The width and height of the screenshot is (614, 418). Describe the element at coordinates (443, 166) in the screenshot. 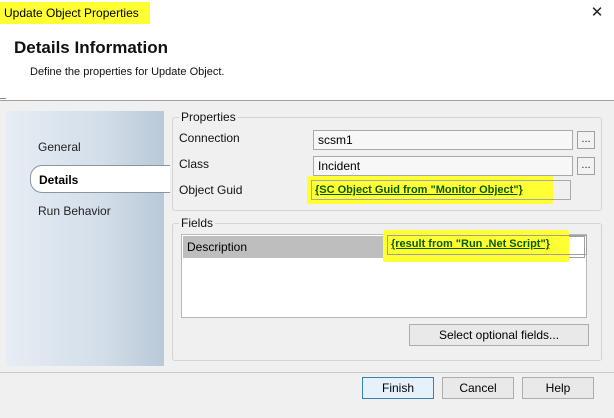

I see `class-field: Incident` at that location.